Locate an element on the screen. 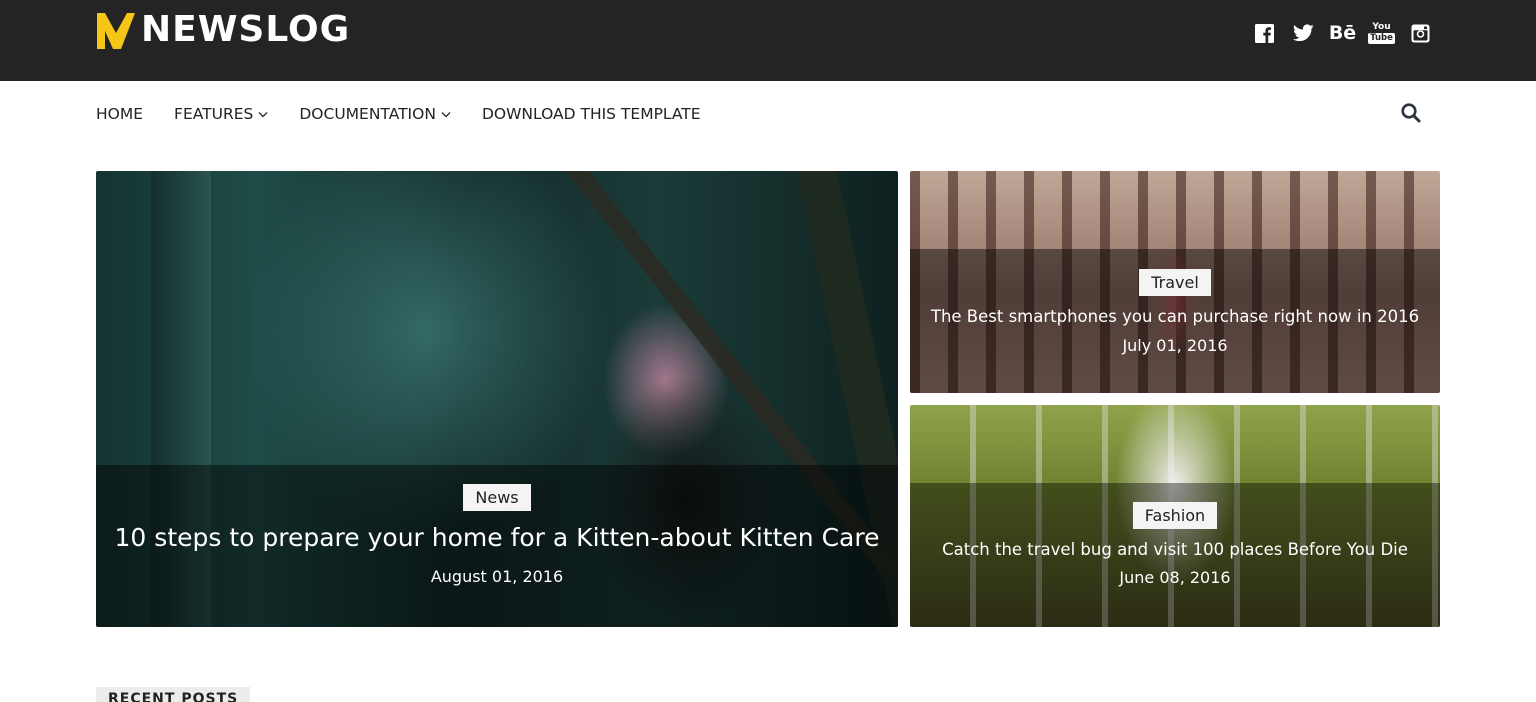 The height and width of the screenshot is (702, 1536). nav-item-label: DOCUMENTATION is located at coordinates (367, 114).